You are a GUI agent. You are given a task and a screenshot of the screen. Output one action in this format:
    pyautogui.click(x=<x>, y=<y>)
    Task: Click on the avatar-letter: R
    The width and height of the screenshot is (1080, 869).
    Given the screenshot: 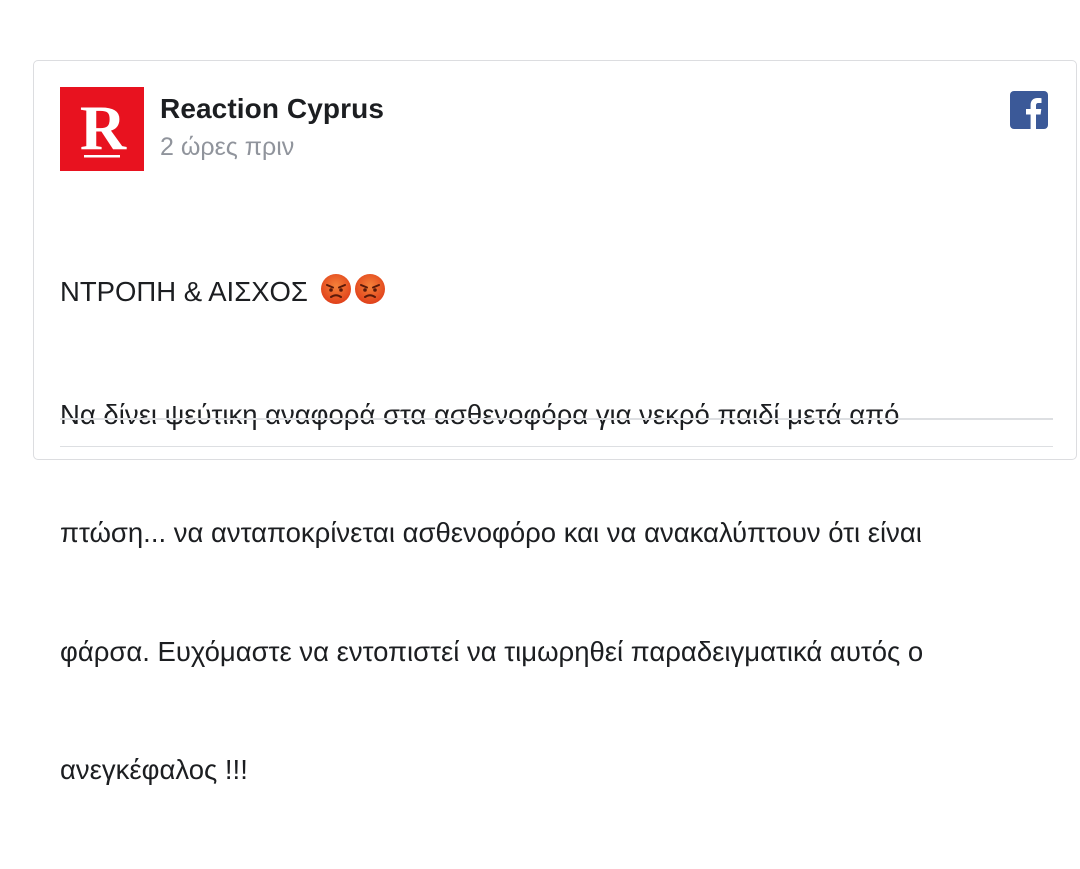 What is the action you would take?
    pyautogui.click(x=103, y=127)
    